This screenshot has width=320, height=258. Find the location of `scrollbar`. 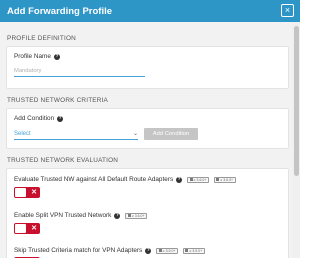

scrollbar is located at coordinates (296, 140).